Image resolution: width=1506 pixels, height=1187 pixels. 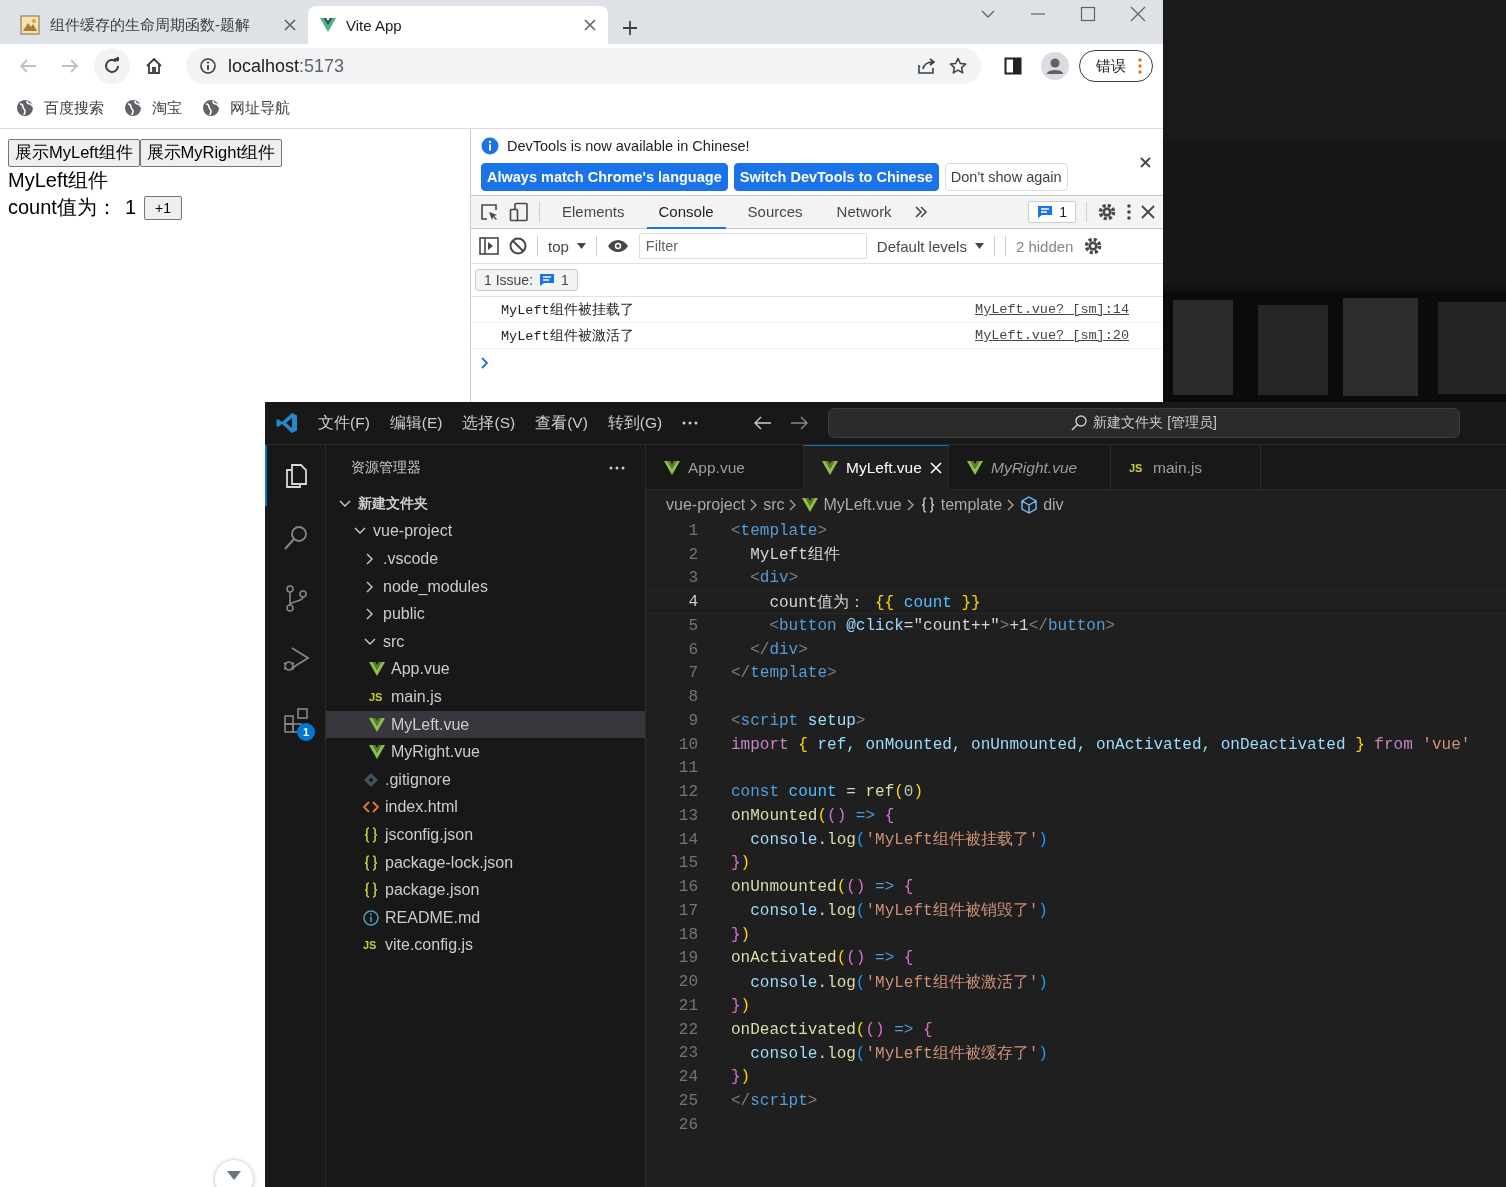 I want to click on new-tab-icon, so click(x=630, y=28).